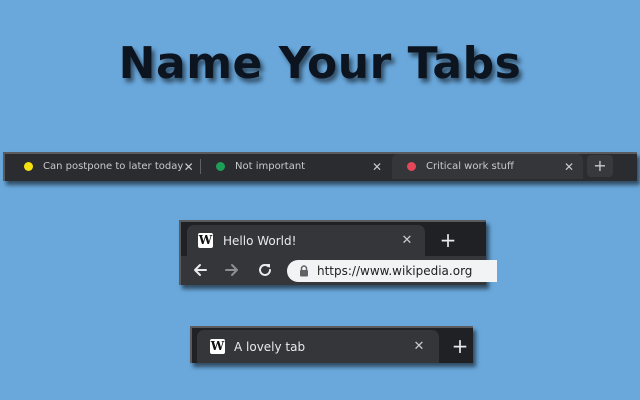 The width and height of the screenshot is (640, 400). I want to click on tab-title: Can postpone to later today, so click(113, 166).